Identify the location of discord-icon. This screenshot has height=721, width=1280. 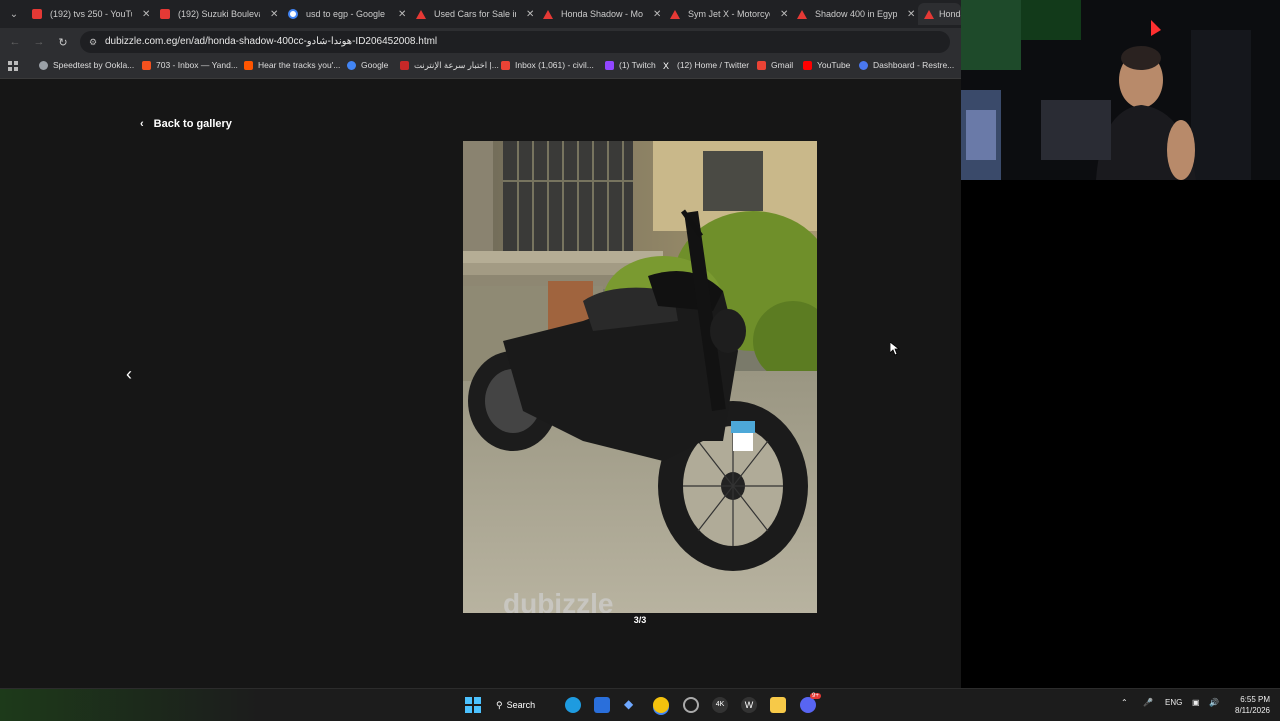
(808, 705).